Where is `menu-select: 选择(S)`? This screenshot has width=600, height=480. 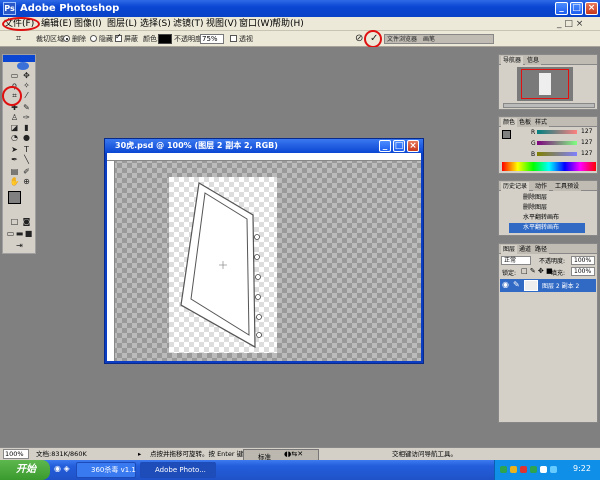 menu-select: 选择(S) is located at coordinates (155, 24).